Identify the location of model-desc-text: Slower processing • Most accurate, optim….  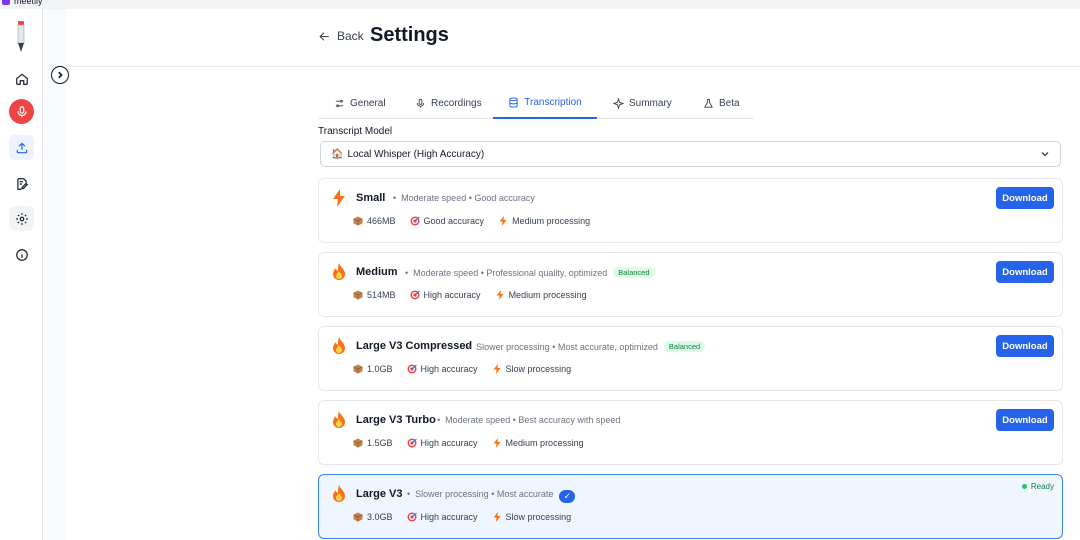
(567, 347).